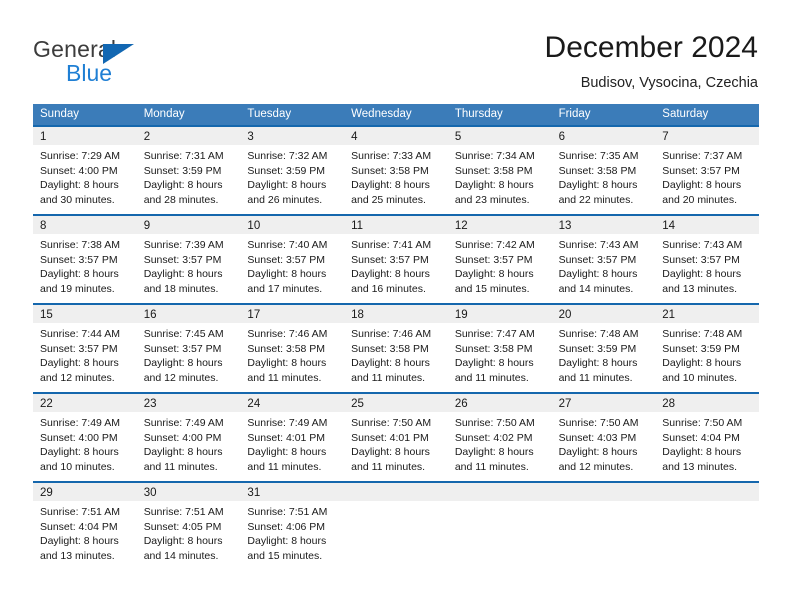 This screenshot has width=792, height=612. I want to click on sunrise-text: Sunrise: 7:29 AM, so click(80, 156).